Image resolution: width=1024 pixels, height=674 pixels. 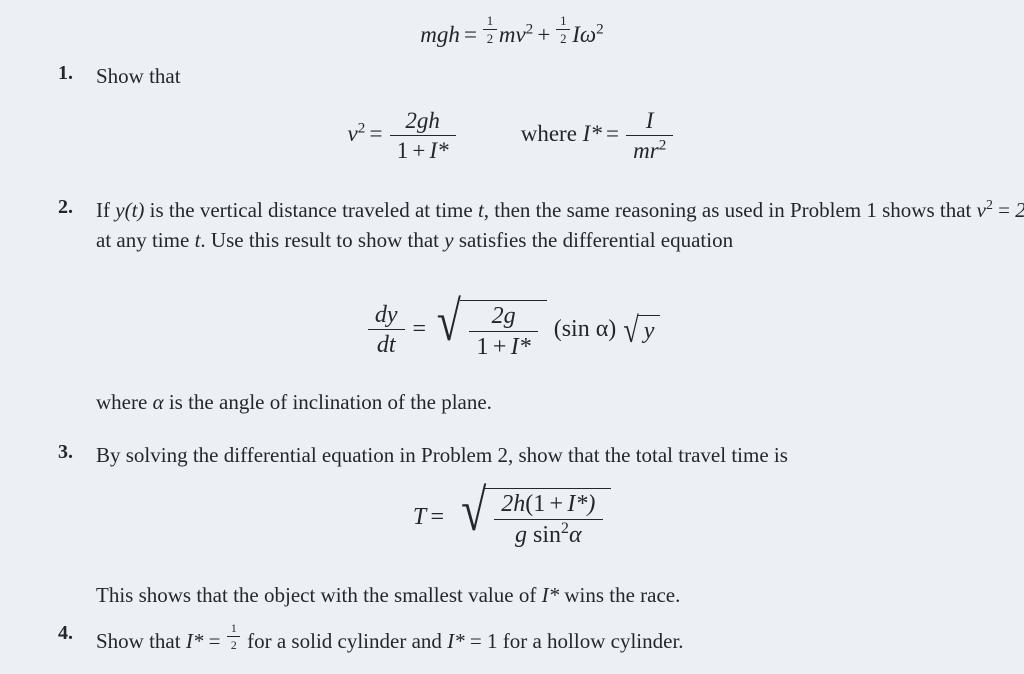 I want to click on energy-term-2: Iω, so click(x=584, y=34).